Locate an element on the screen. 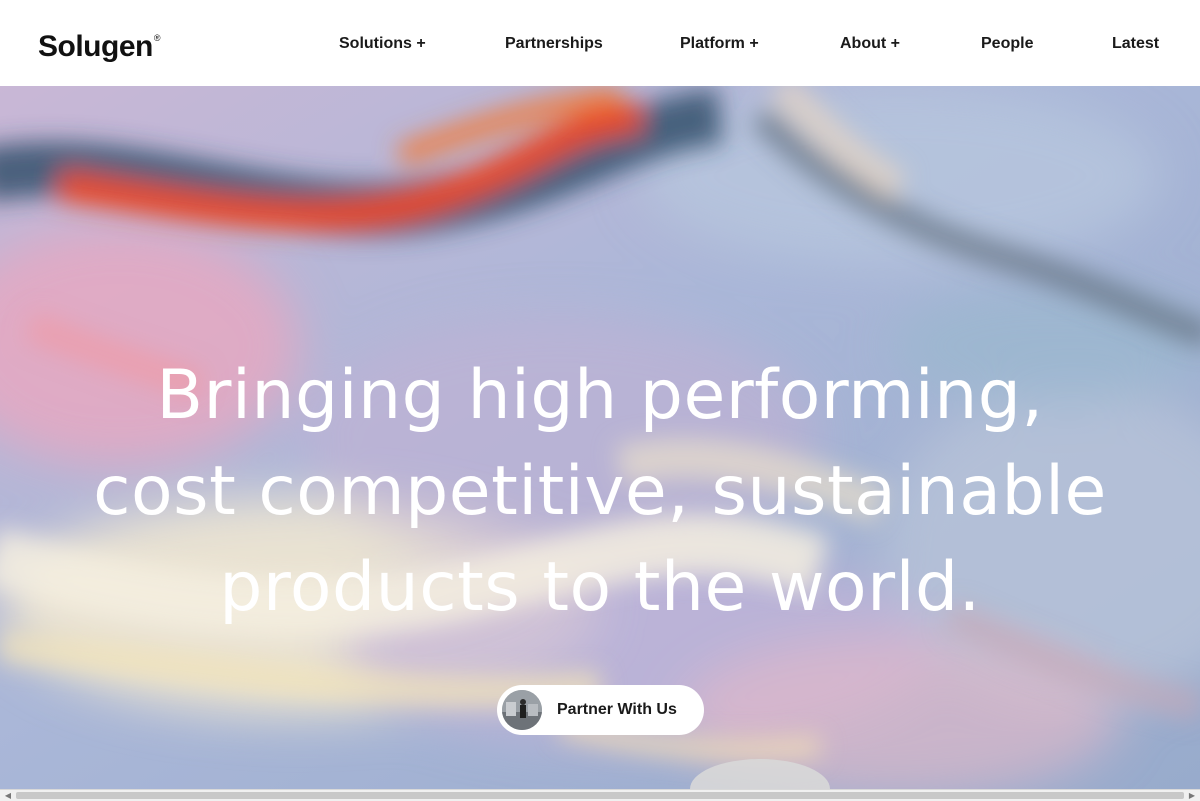 The image size is (1200, 801). person-photo-icon is located at coordinates (522, 710).